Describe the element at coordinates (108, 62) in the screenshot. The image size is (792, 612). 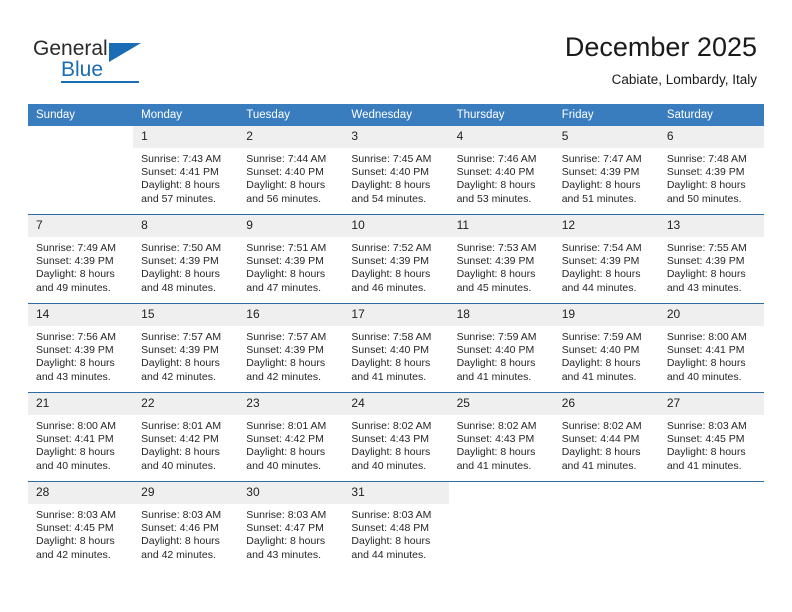
I see `general-blue-logo: General Blue` at that location.